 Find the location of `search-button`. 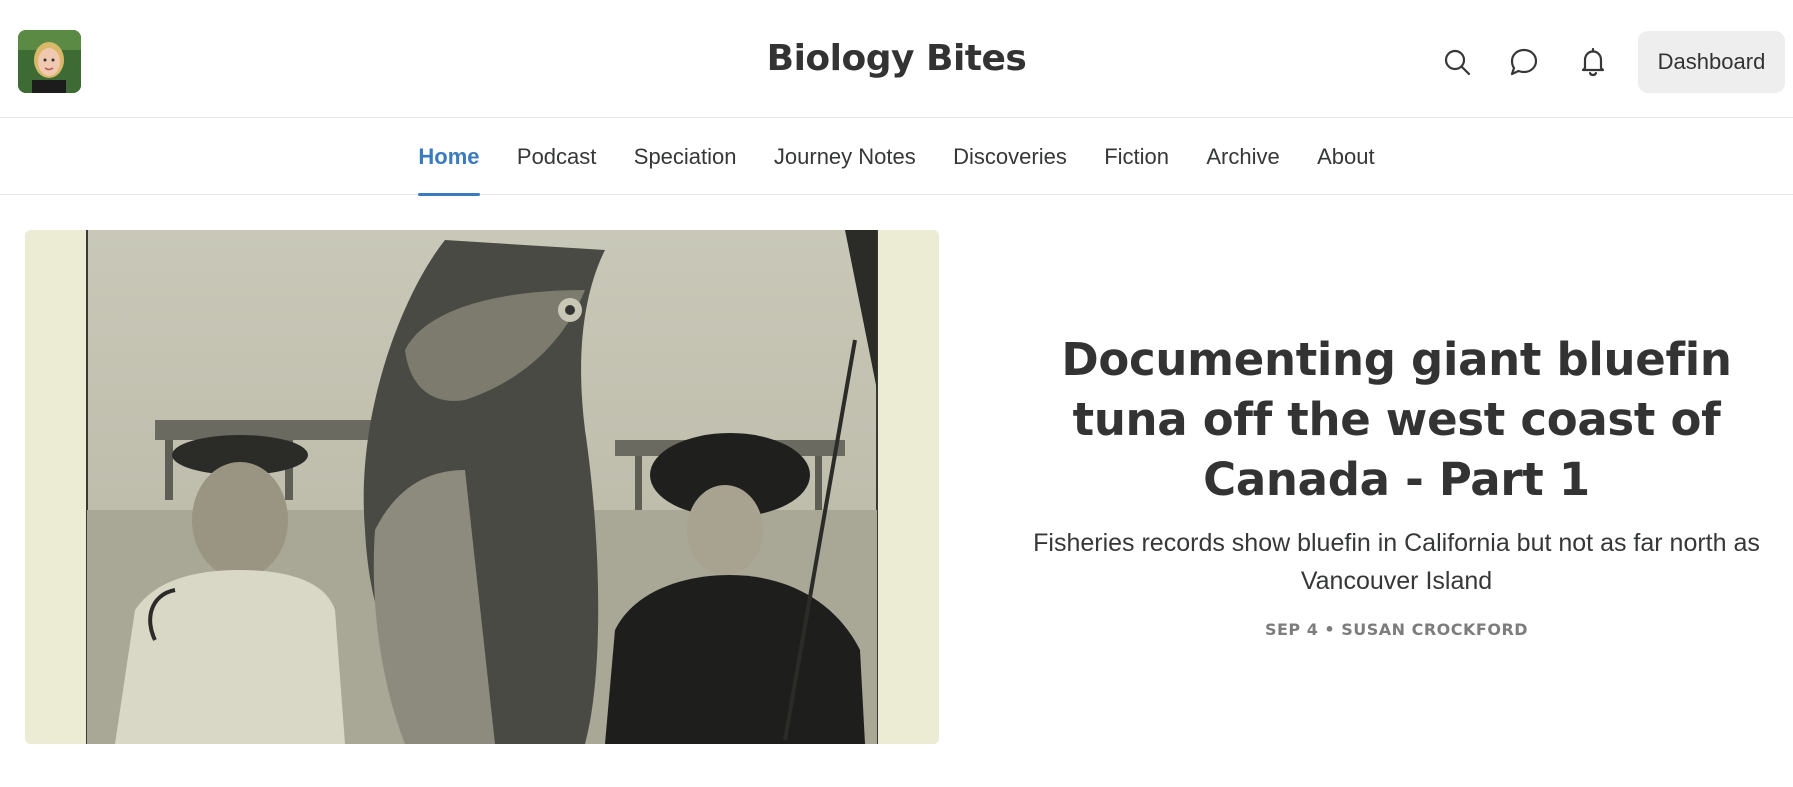

search-button is located at coordinates (1457, 62).